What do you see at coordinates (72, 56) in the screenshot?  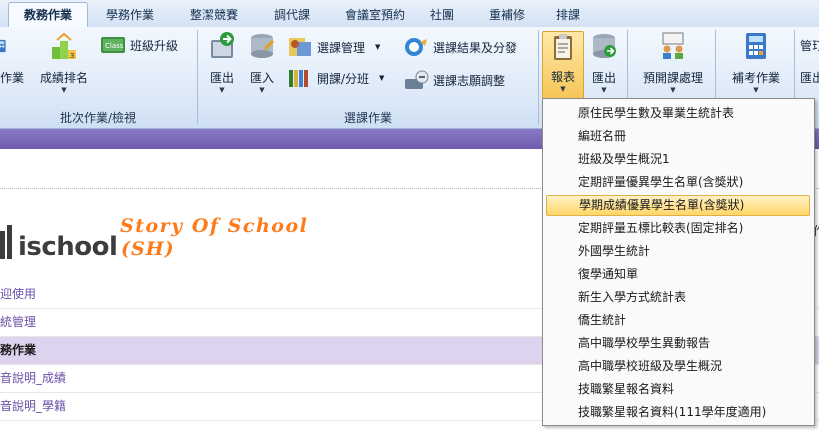 I see `svg-text: 3` at bounding box center [72, 56].